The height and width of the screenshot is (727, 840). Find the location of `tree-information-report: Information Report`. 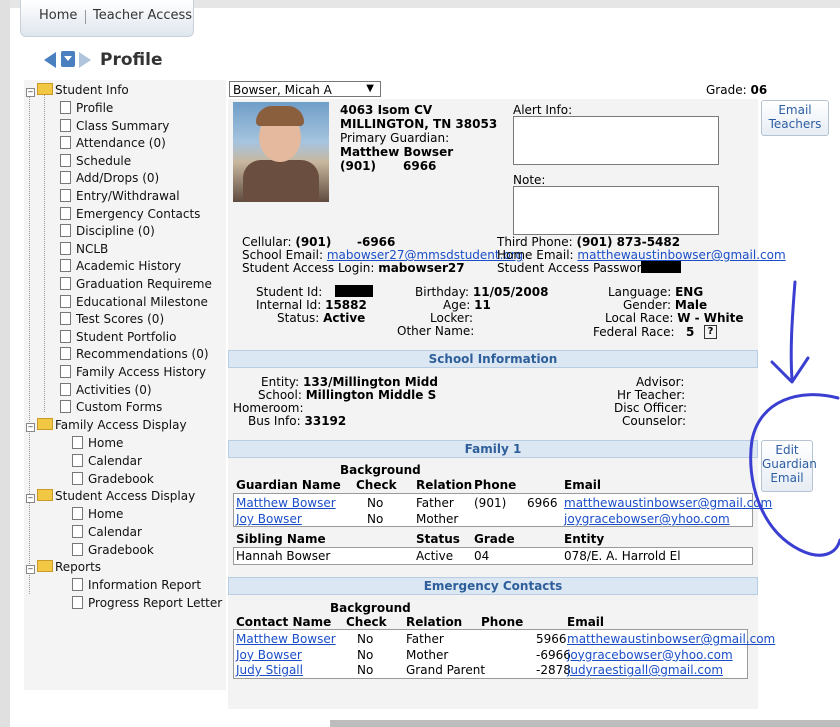

tree-information-report: Information Report is located at coordinates (136, 585).